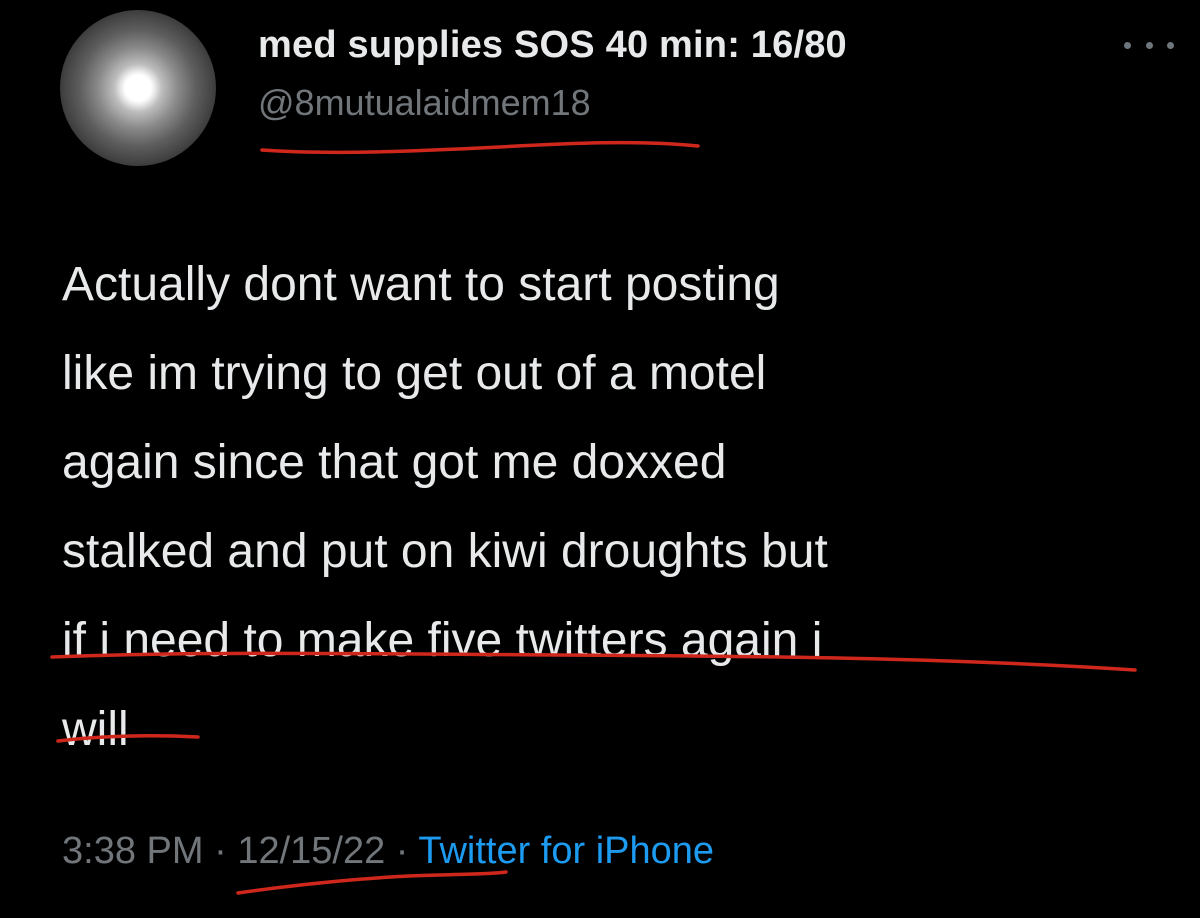 The height and width of the screenshot is (918, 1200). I want to click on tweet-text-line: stalked and put on kiwi droughts but, so click(445, 551).